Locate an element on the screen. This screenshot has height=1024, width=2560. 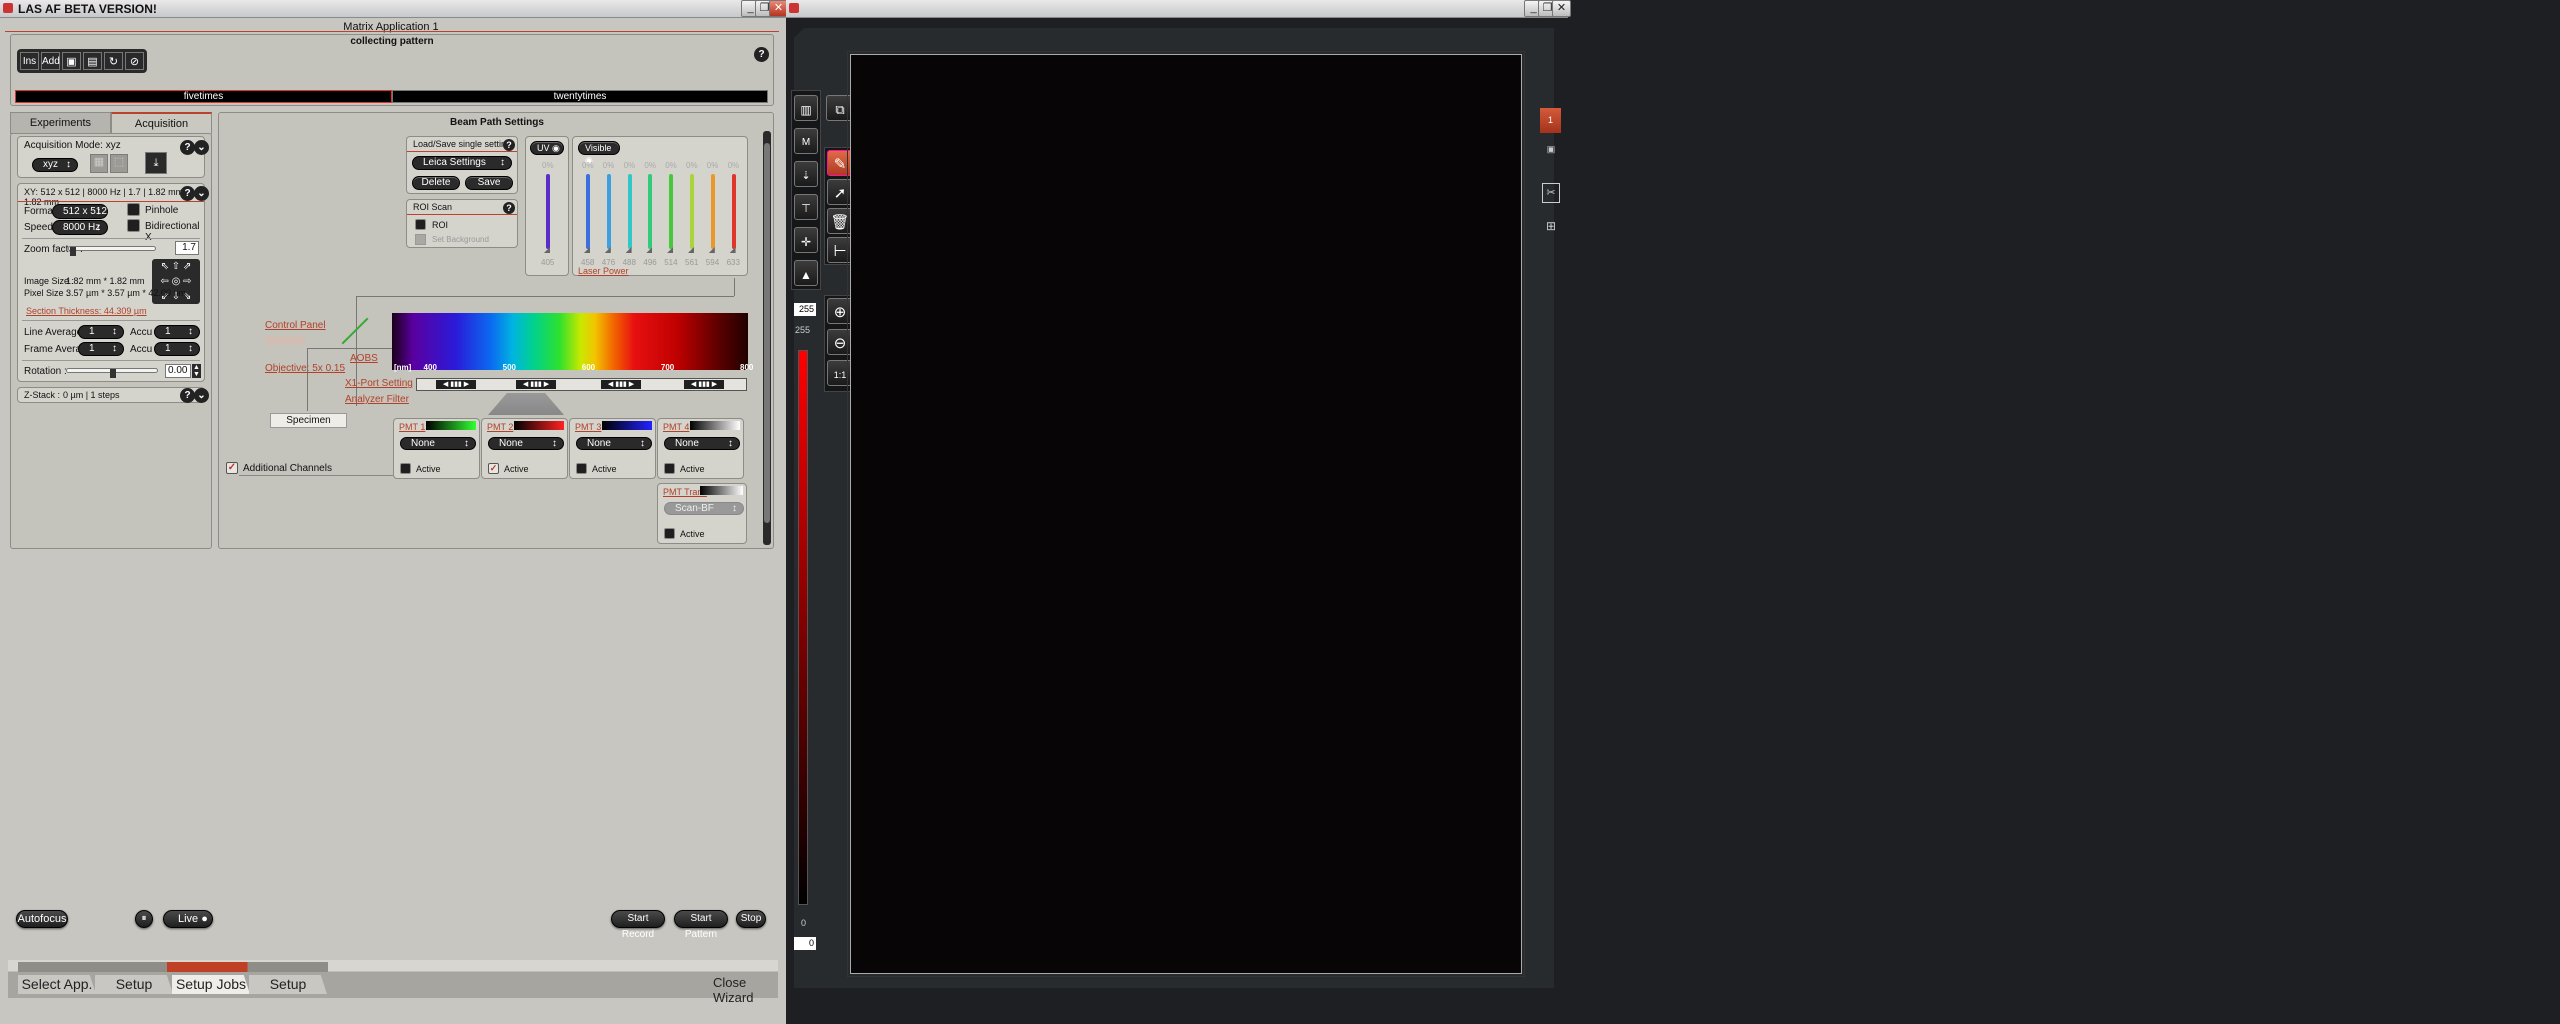
rotation-slider-thumb is located at coordinates (113, 373).